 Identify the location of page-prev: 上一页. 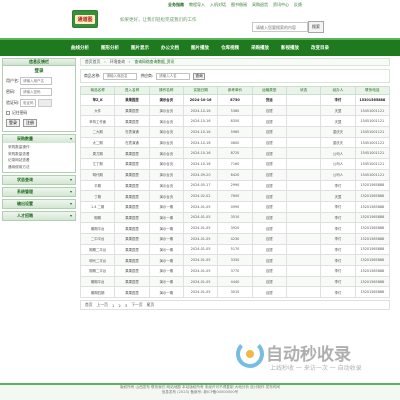
(102, 305).